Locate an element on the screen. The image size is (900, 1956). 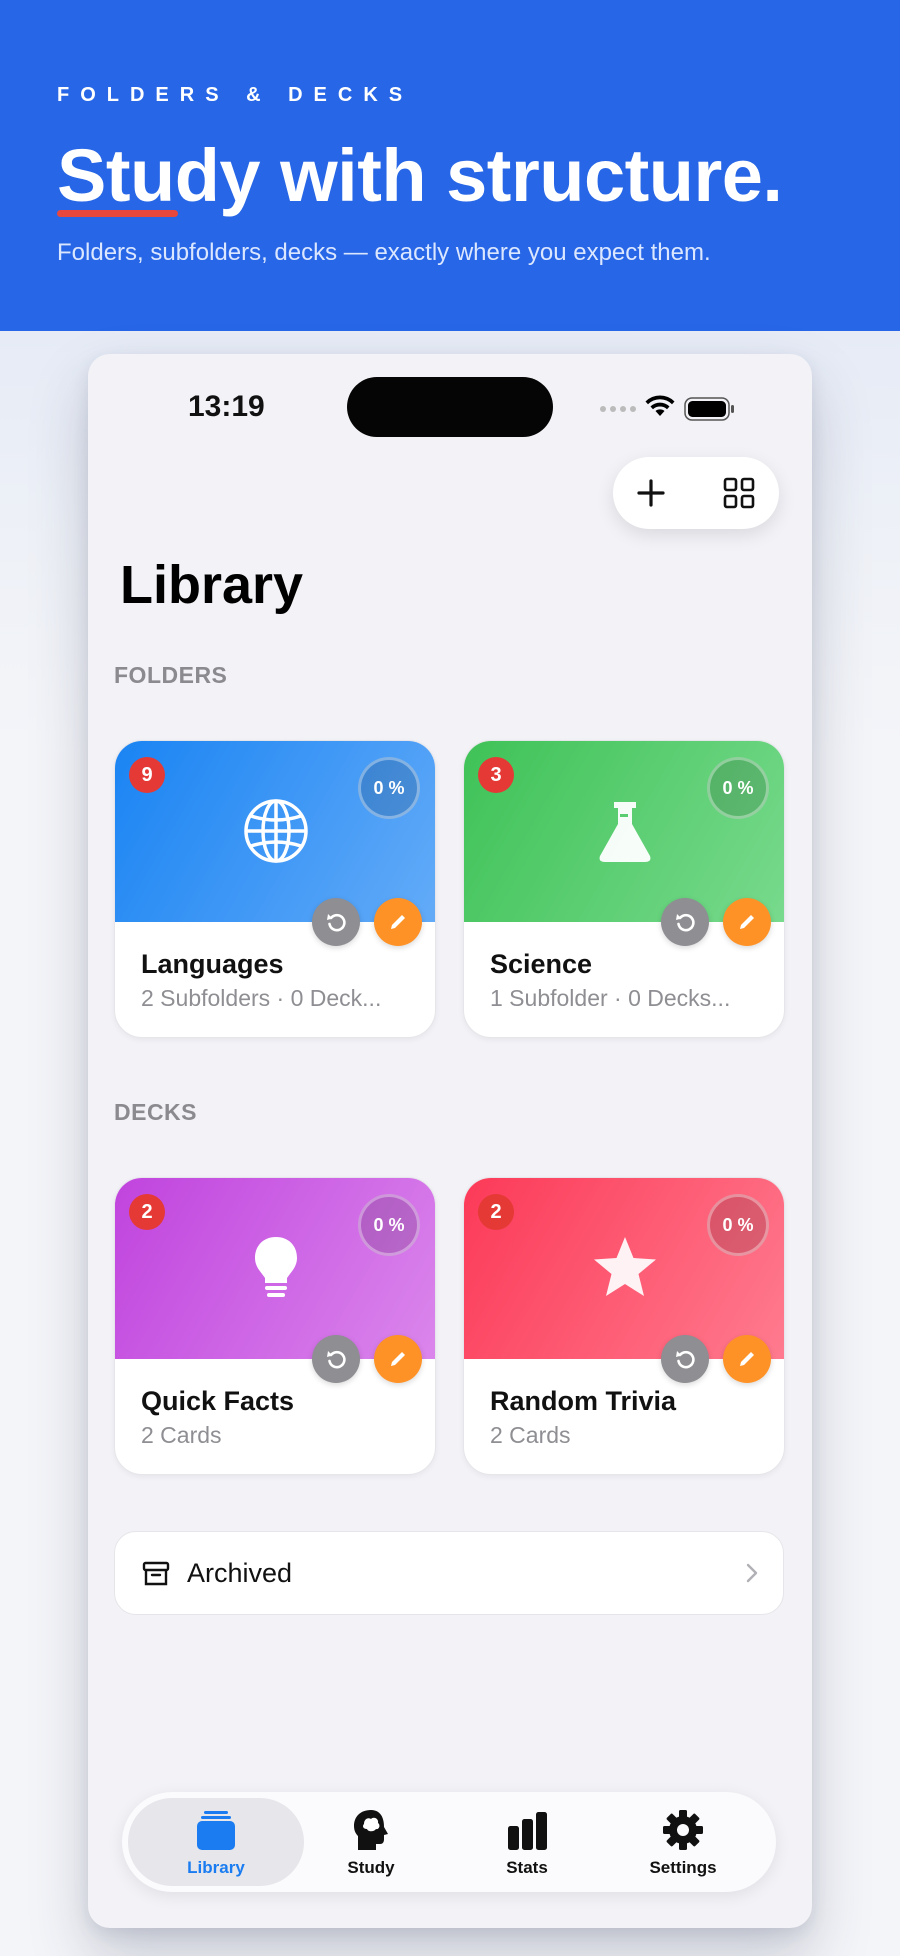
headline-underline is located at coordinates (117, 213).